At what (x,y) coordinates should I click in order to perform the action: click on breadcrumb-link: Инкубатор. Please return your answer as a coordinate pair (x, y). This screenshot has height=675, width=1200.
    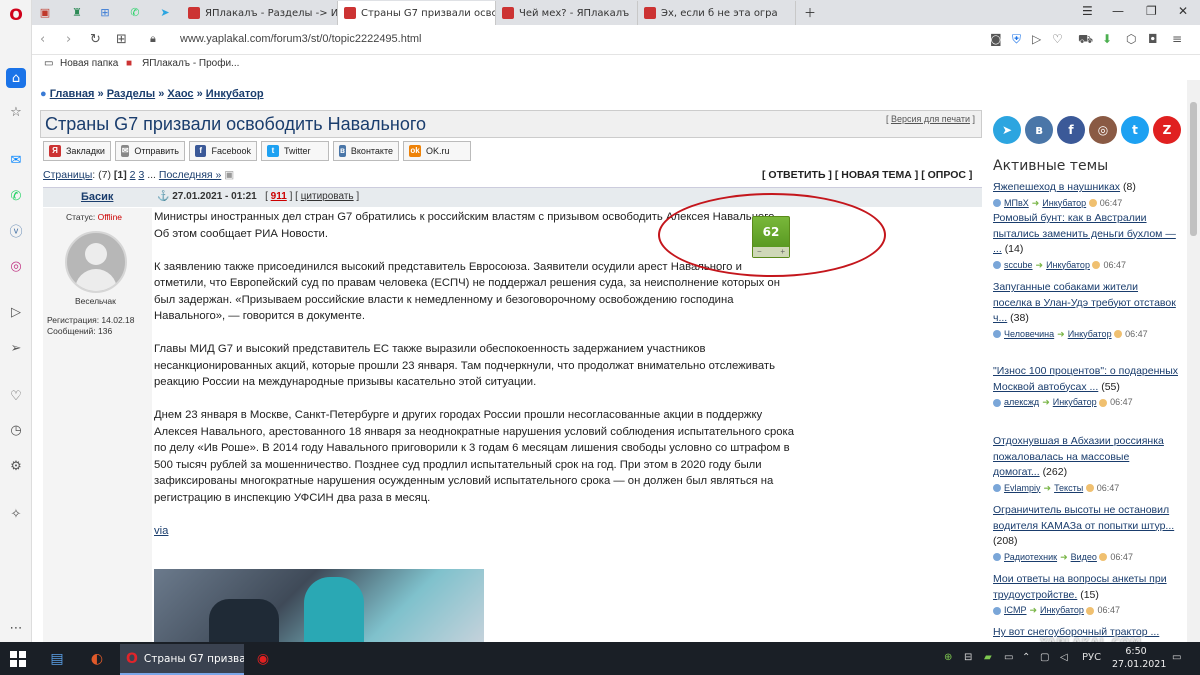
    Looking at the image, I should click on (235, 94).